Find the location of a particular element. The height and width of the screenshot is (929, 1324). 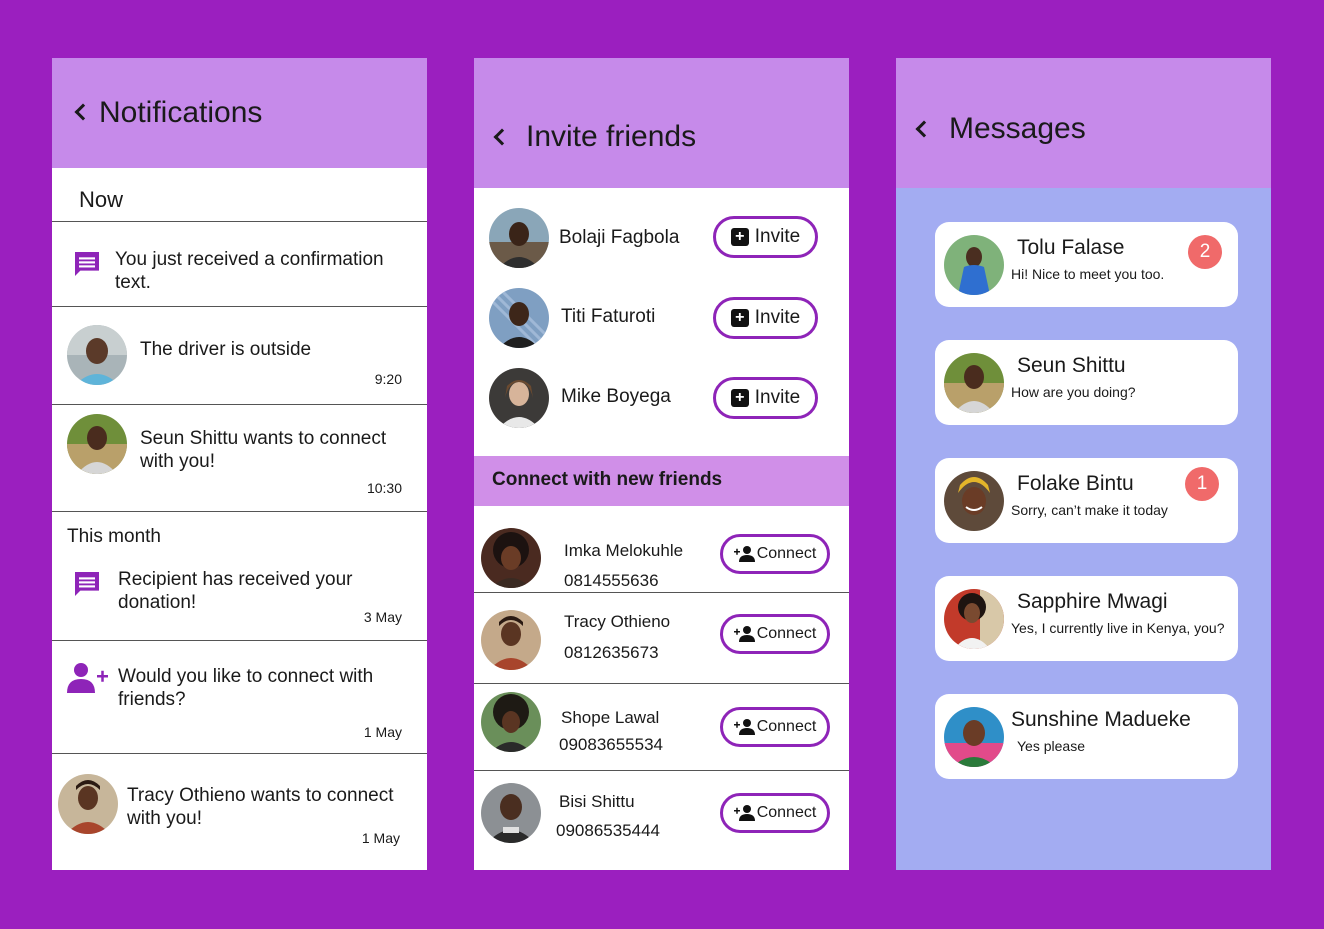

suggestion-name: Imka Melokuhle is located at coordinates (624, 550).